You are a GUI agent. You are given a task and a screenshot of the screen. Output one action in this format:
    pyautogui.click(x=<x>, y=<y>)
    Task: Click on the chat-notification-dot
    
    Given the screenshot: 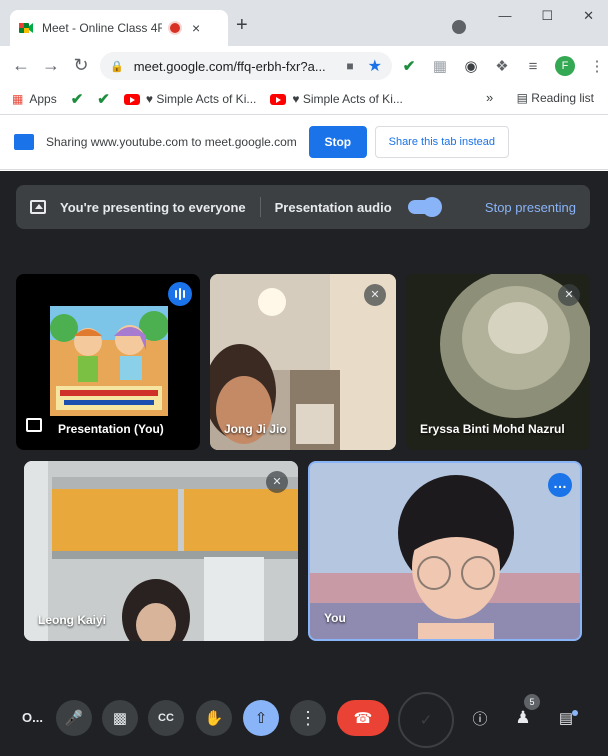 What is the action you would take?
    pyautogui.click(x=575, y=713)
    